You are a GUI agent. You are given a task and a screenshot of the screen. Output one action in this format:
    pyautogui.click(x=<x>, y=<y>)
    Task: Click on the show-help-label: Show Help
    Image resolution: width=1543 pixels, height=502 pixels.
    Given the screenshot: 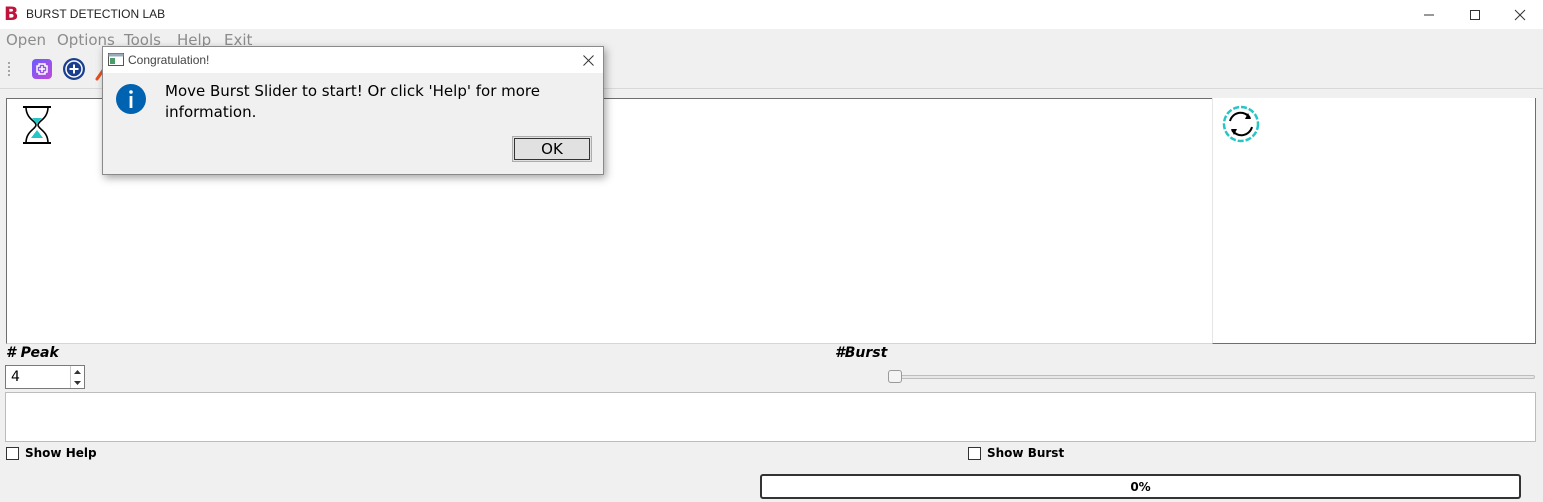 What is the action you would take?
    pyautogui.click(x=61, y=453)
    